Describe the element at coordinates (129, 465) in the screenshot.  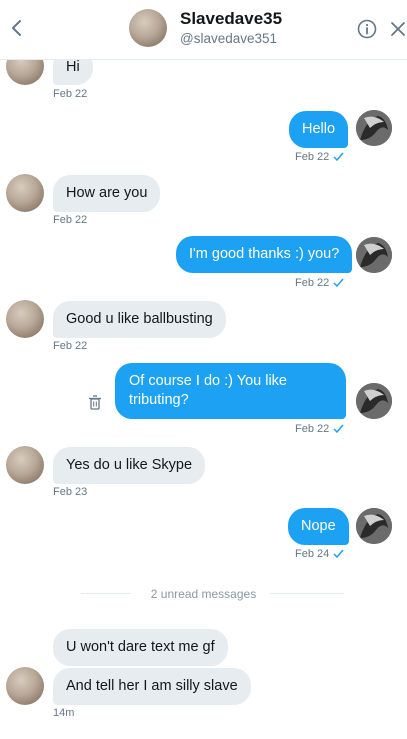
I see `message-bubble-incoming: Yes do u like Skype` at that location.